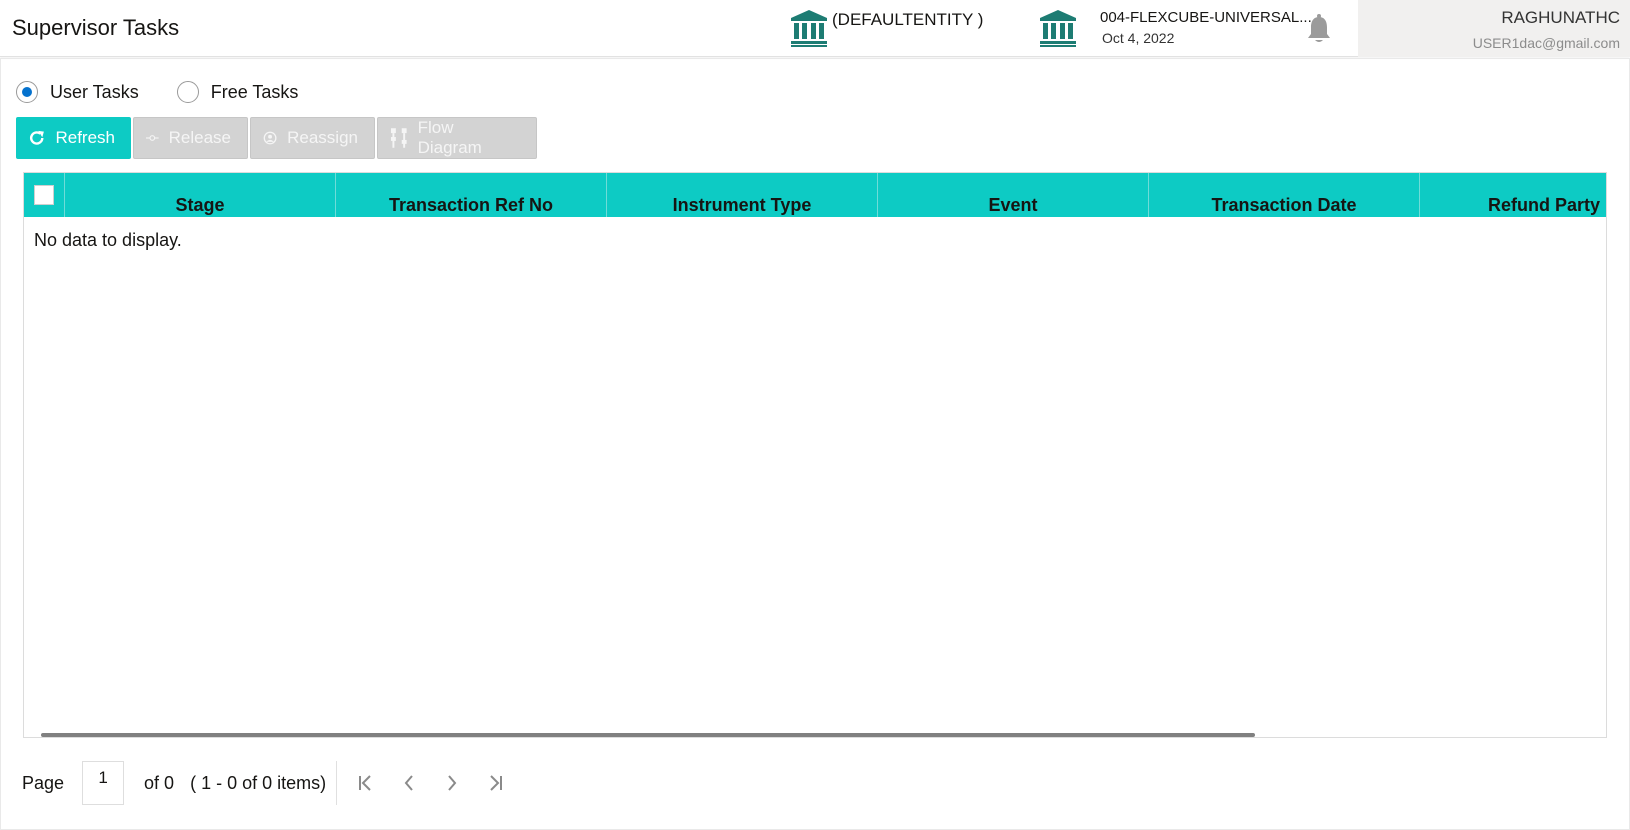 The height and width of the screenshot is (830, 1630). Describe the element at coordinates (1546, 43) in the screenshot. I see `user-email: USER1dac@gmail.com` at that location.